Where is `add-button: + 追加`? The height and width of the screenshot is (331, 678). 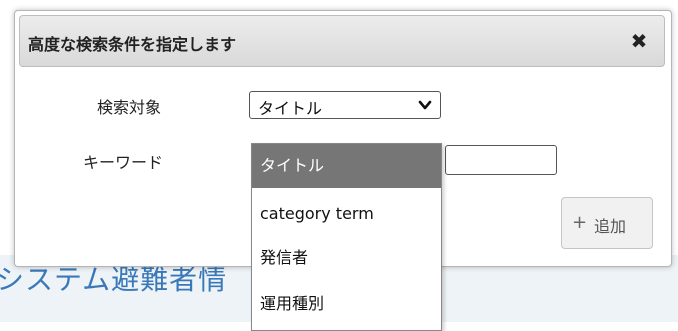
add-button: + 追加 is located at coordinates (607, 223).